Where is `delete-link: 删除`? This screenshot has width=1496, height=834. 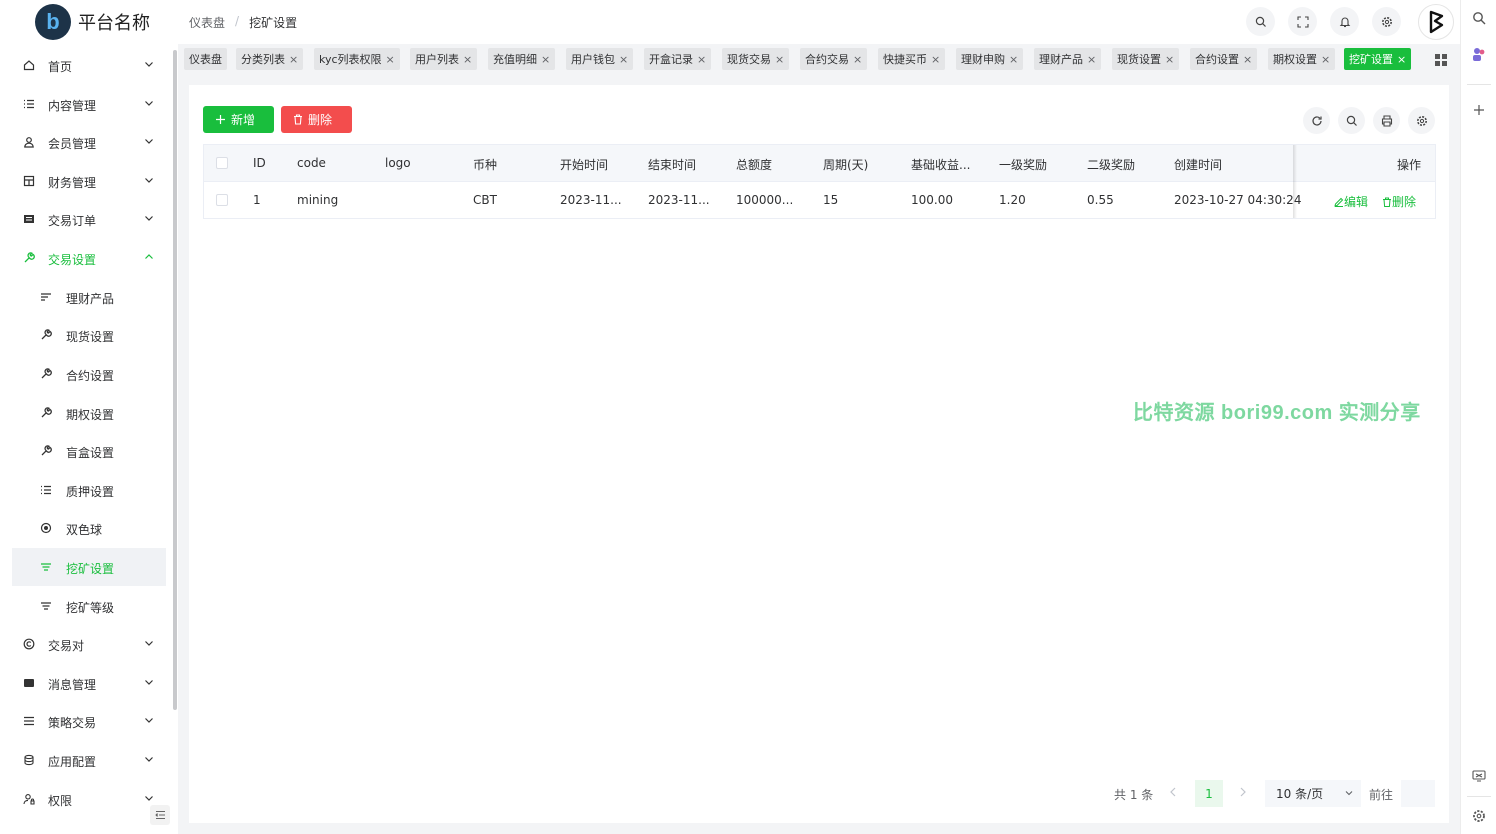 delete-link: 删除 is located at coordinates (1399, 201).